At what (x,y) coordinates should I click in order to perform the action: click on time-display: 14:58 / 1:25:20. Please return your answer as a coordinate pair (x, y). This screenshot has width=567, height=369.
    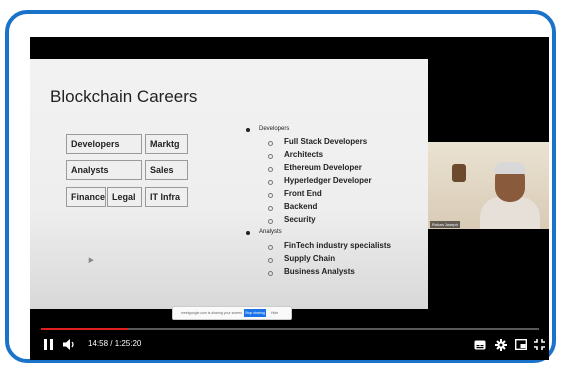
    Looking at the image, I should click on (115, 343).